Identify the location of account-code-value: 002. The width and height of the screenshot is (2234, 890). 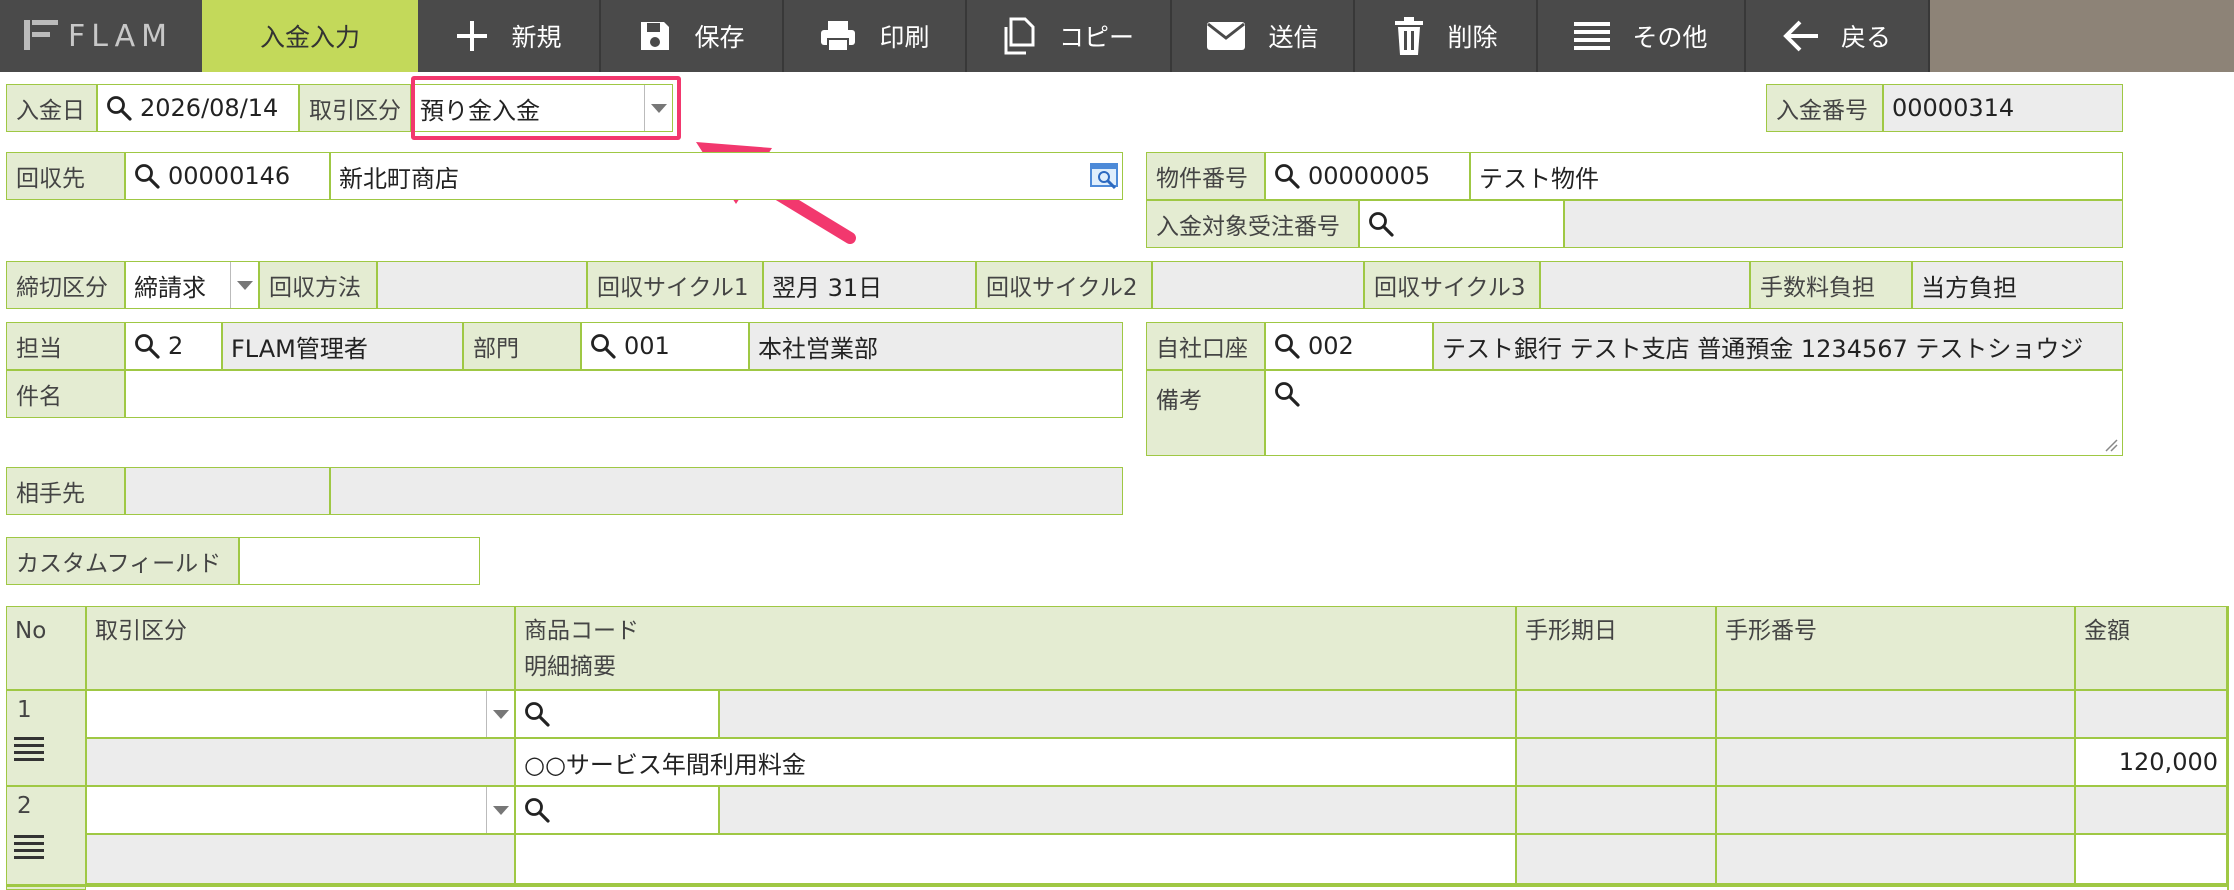
(1331, 346).